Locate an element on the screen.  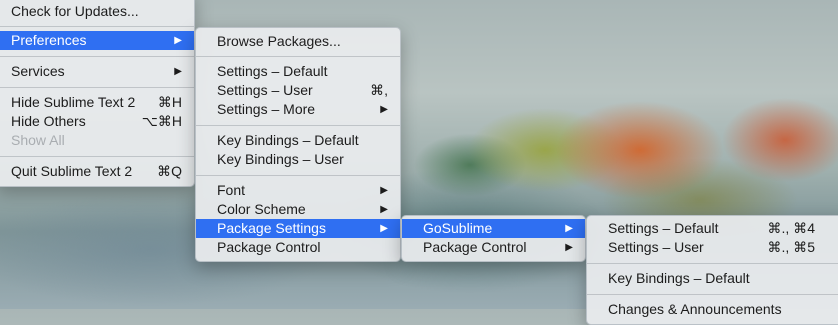
menu-item-label: Font is located at coordinates (231, 190).